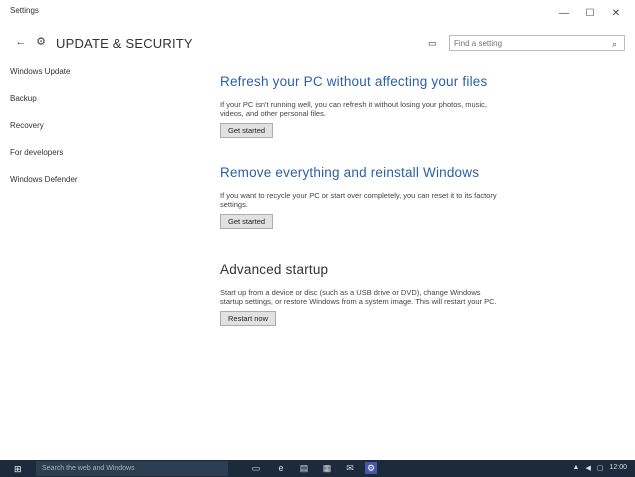  What do you see at coordinates (124, 43) in the screenshot?
I see `page-title: UPDATE & SECURITY` at bounding box center [124, 43].